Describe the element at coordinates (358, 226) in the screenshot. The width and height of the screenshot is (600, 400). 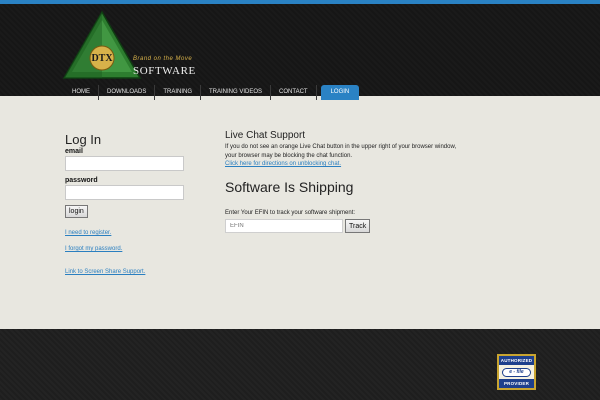
I see `track-button: Track` at that location.